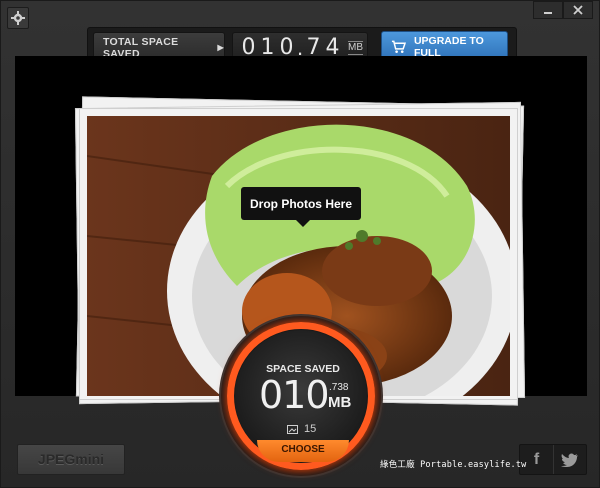 Image resolution: width=600 pixels, height=488 pixels. I want to click on facebook-icon: f, so click(536, 459).